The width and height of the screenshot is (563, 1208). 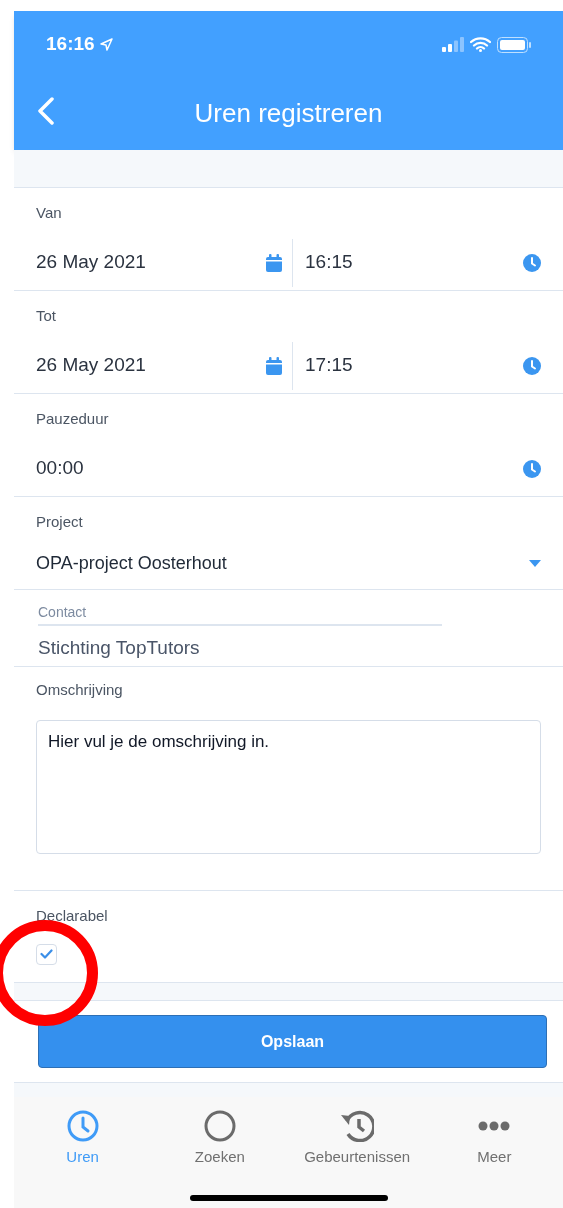 I want to click on battery-icon, so click(x=514, y=44).